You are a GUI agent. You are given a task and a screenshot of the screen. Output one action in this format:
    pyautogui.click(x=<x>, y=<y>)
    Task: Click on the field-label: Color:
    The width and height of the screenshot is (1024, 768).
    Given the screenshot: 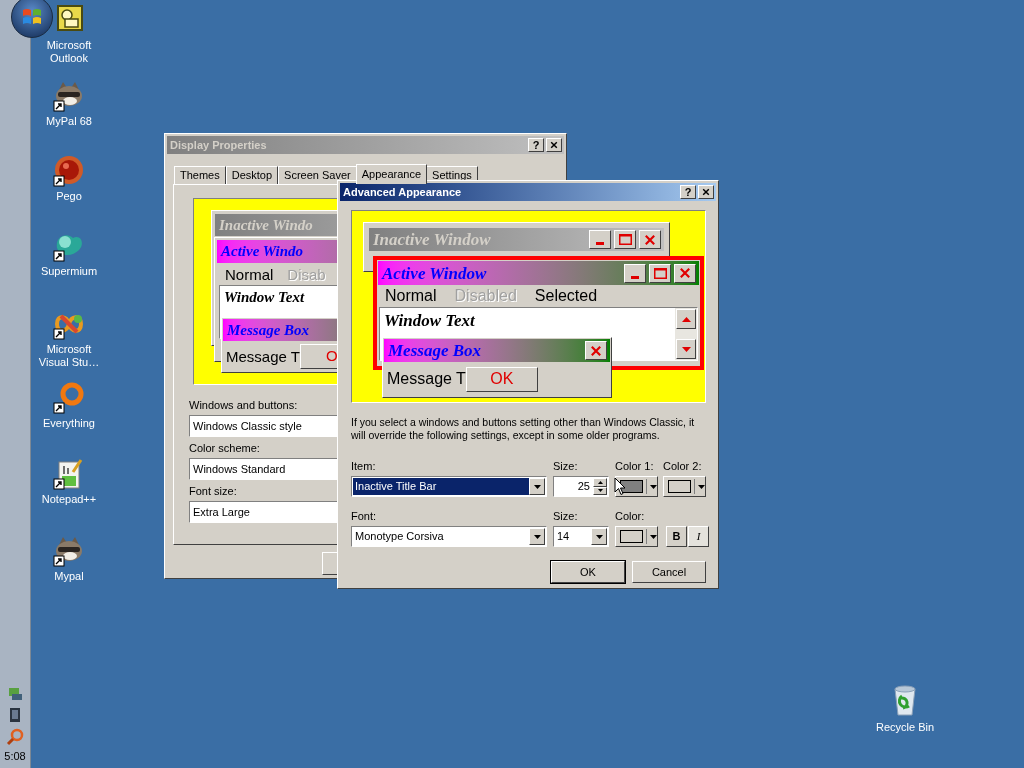 What is the action you would take?
    pyautogui.click(x=630, y=516)
    